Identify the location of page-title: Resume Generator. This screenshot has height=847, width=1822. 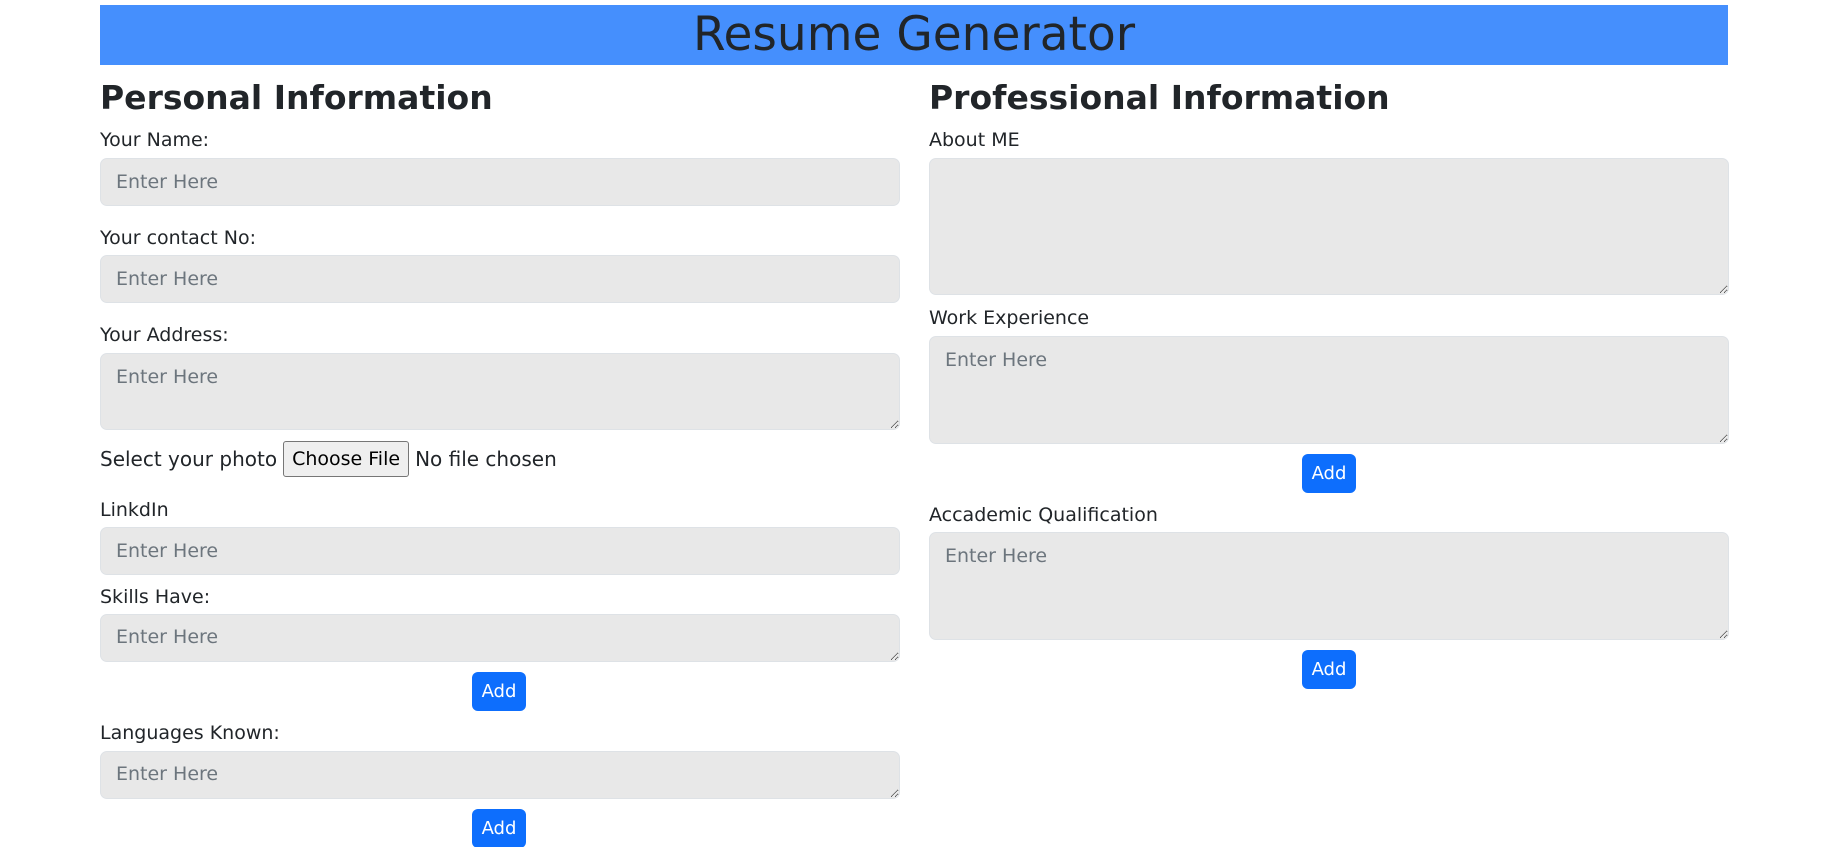
(914, 34).